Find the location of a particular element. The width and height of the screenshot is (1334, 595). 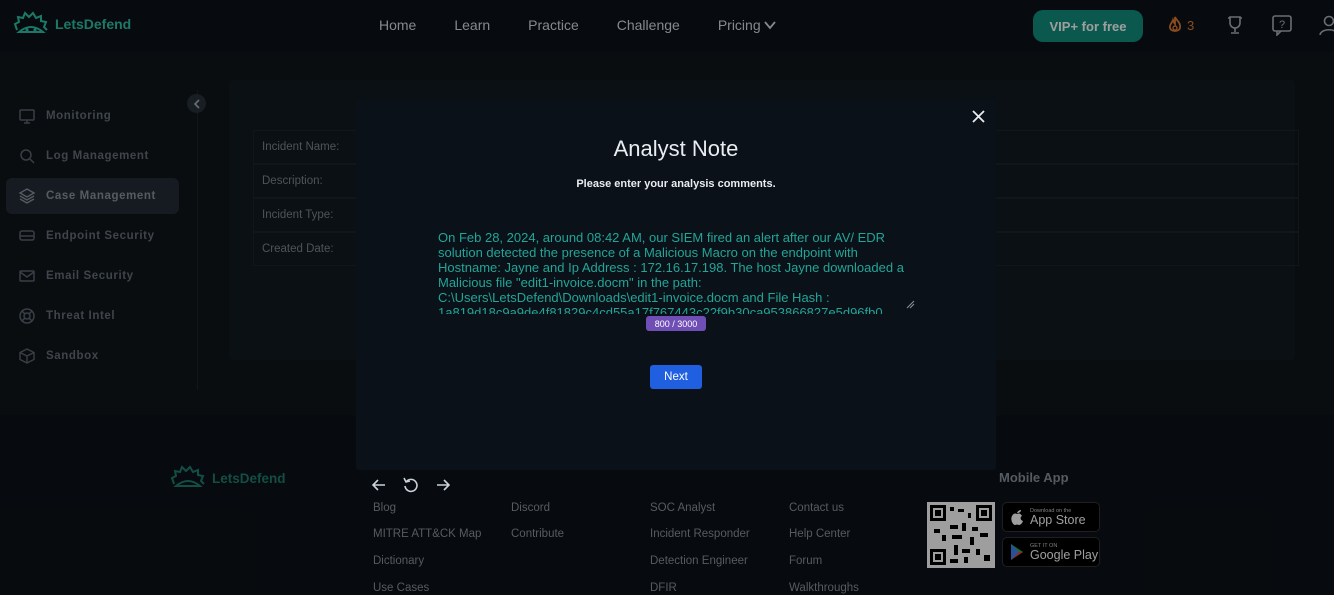

reset-icon is located at coordinates (411, 485).